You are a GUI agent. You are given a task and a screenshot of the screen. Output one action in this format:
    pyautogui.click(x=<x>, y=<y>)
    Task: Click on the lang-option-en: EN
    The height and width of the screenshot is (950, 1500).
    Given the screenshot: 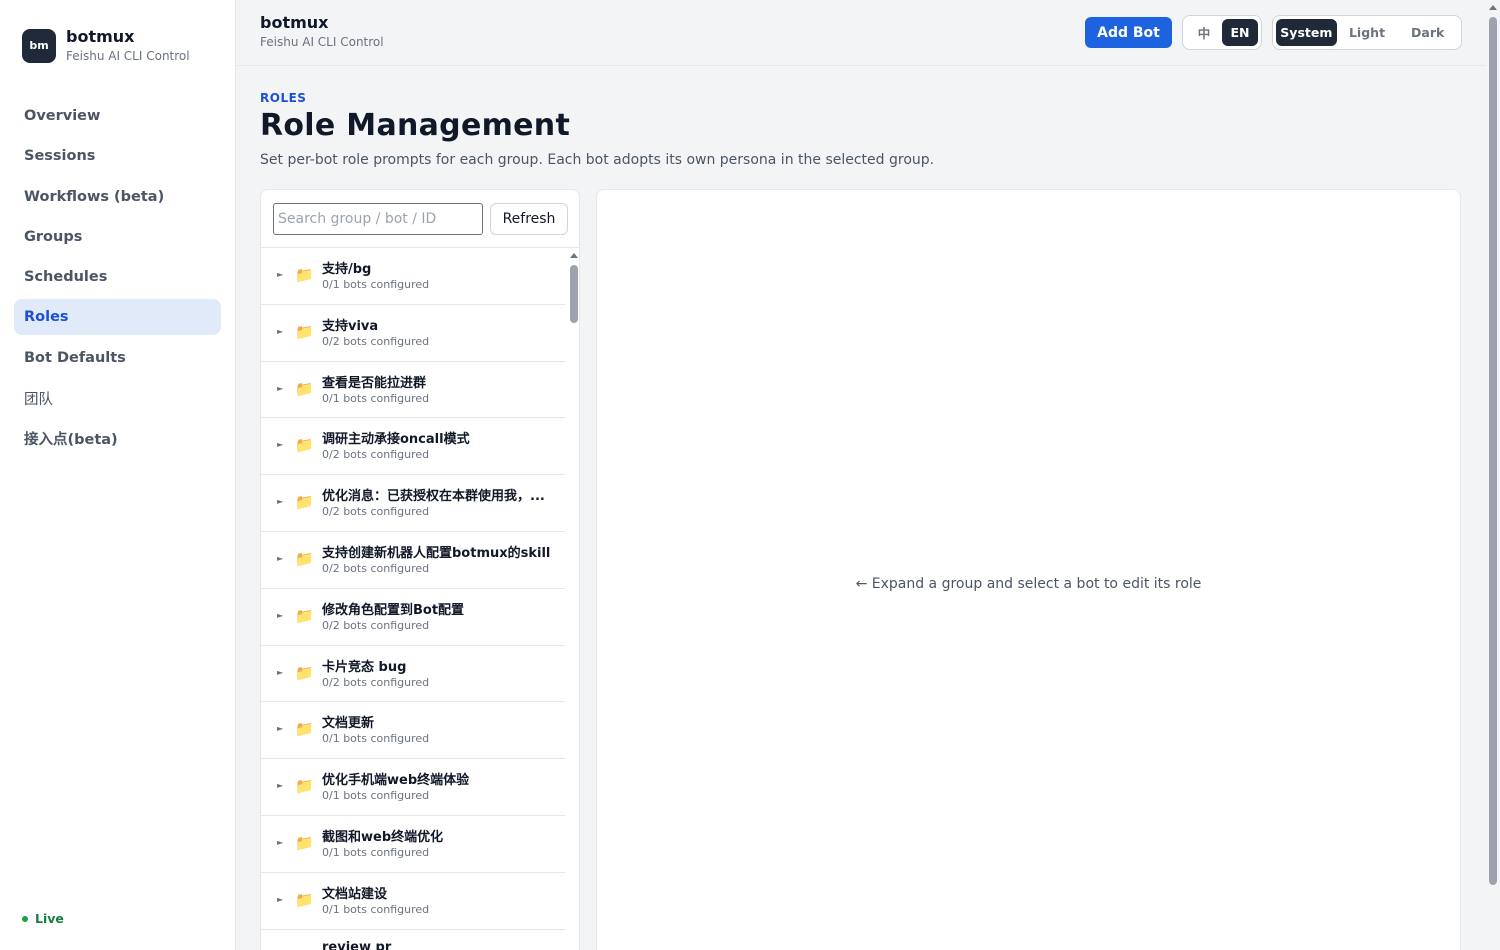 What is the action you would take?
    pyautogui.click(x=1240, y=32)
    